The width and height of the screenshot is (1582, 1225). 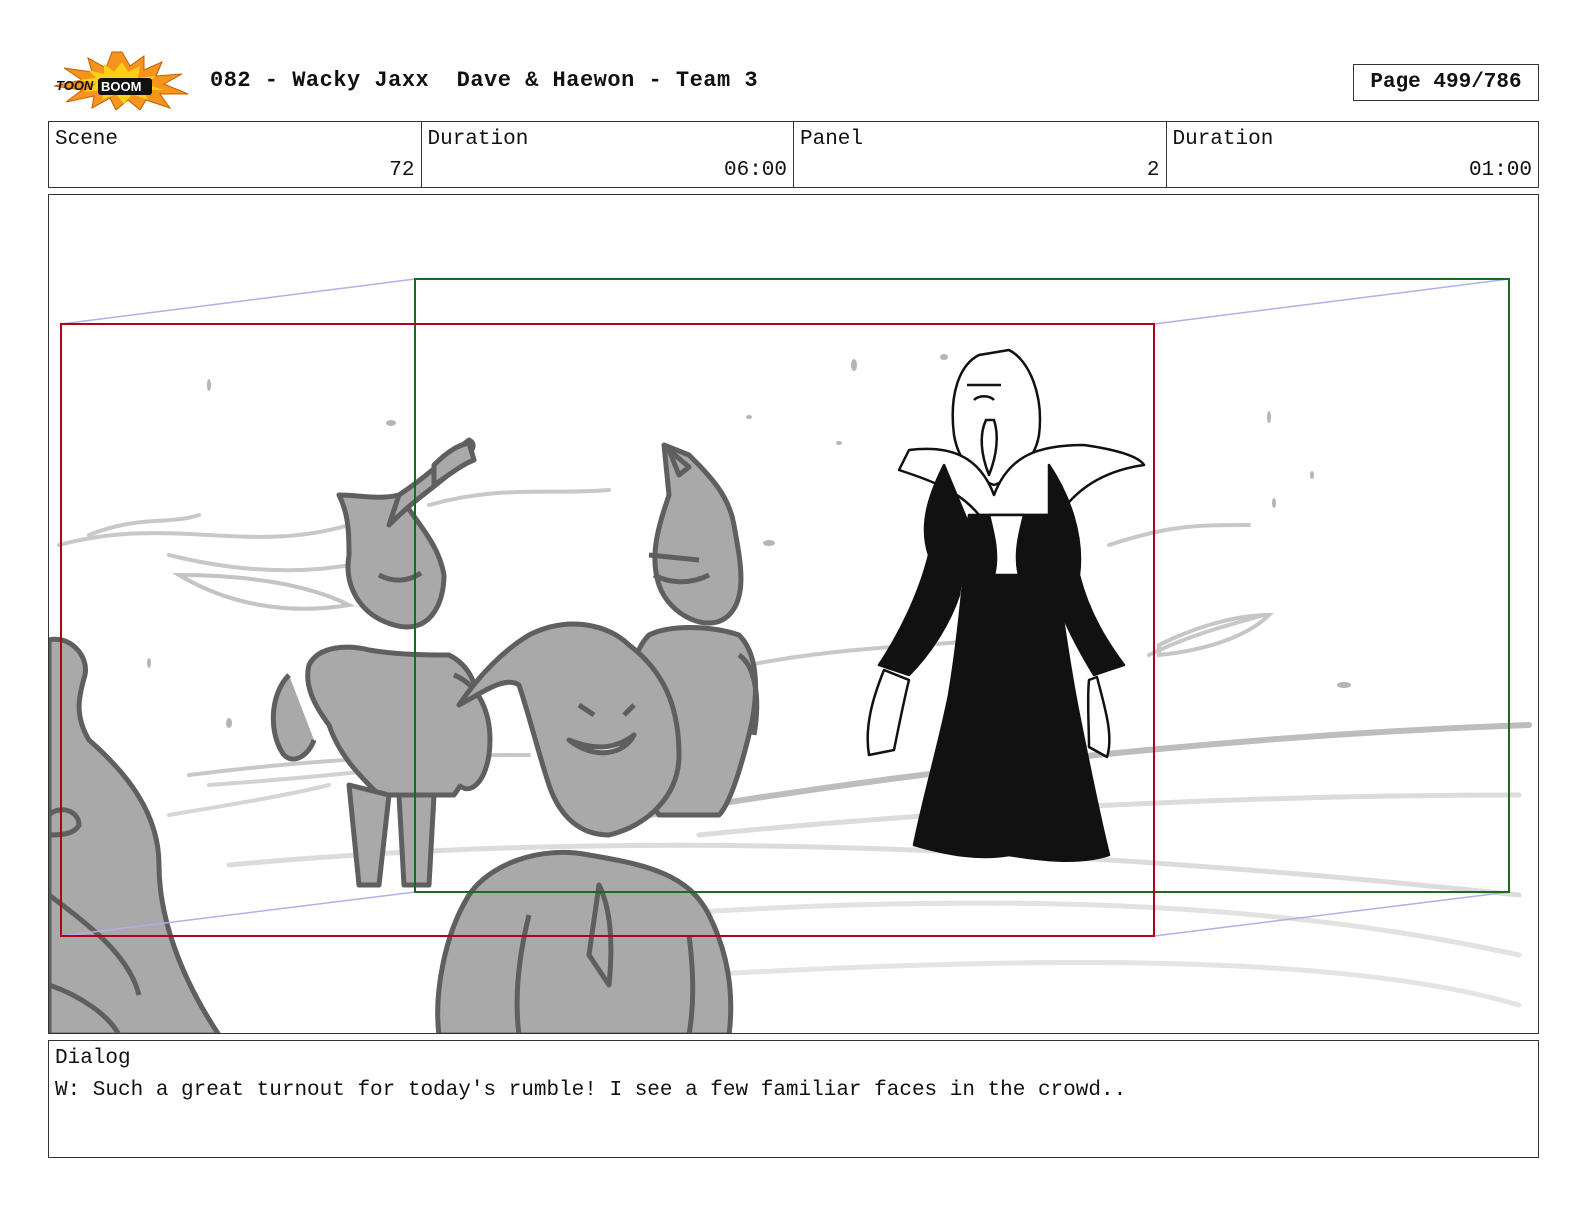 I want to click on crowd-figure-waving, so click(x=381, y=662).